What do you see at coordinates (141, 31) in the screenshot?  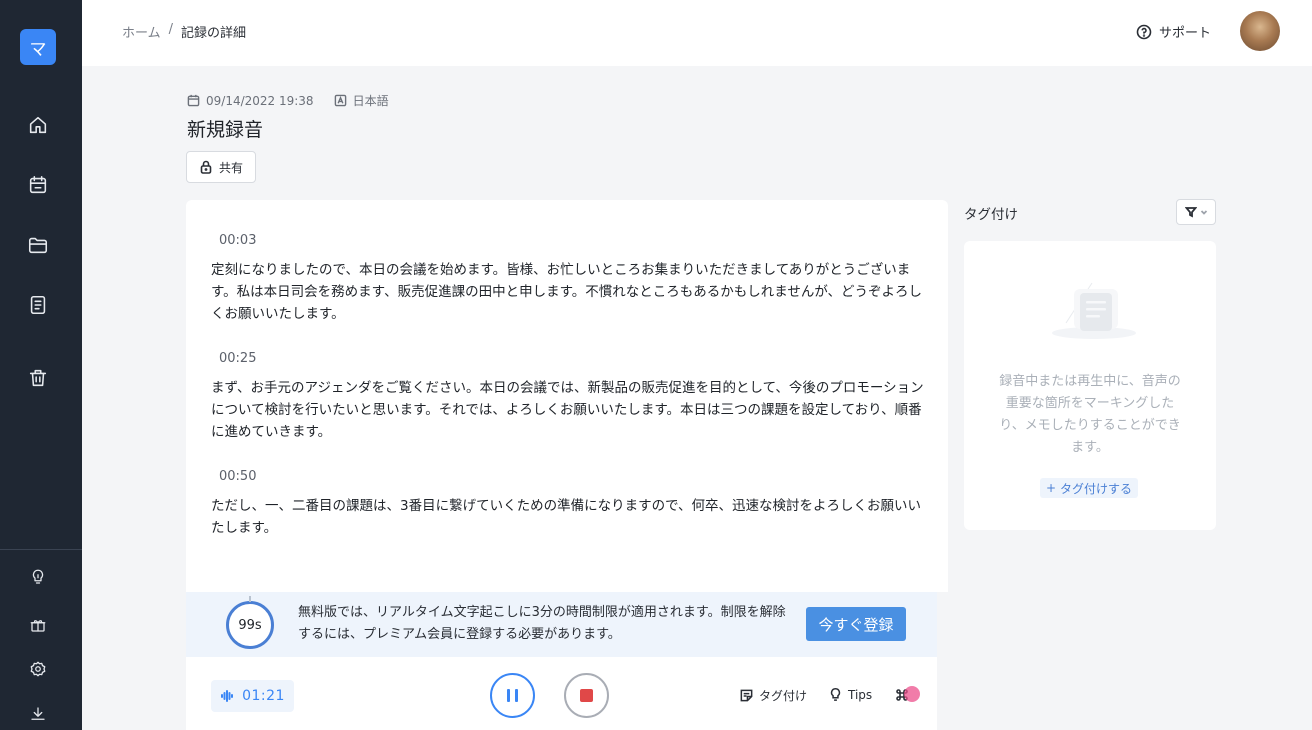 I see `breadcrumb-home: ホーム` at bounding box center [141, 31].